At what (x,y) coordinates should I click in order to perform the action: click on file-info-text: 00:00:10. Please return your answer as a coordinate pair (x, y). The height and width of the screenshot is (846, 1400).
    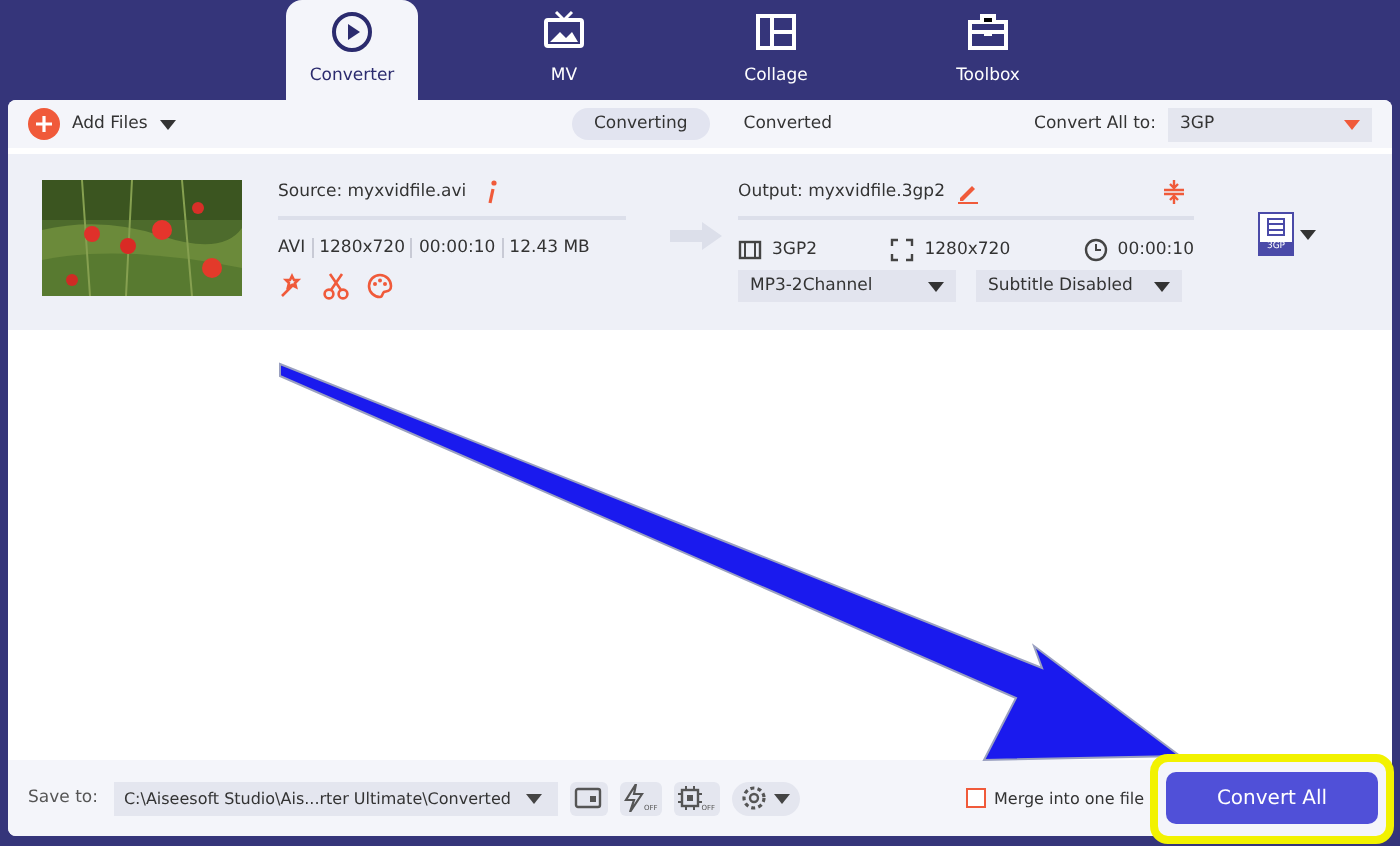
    Looking at the image, I should click on (456, 248).